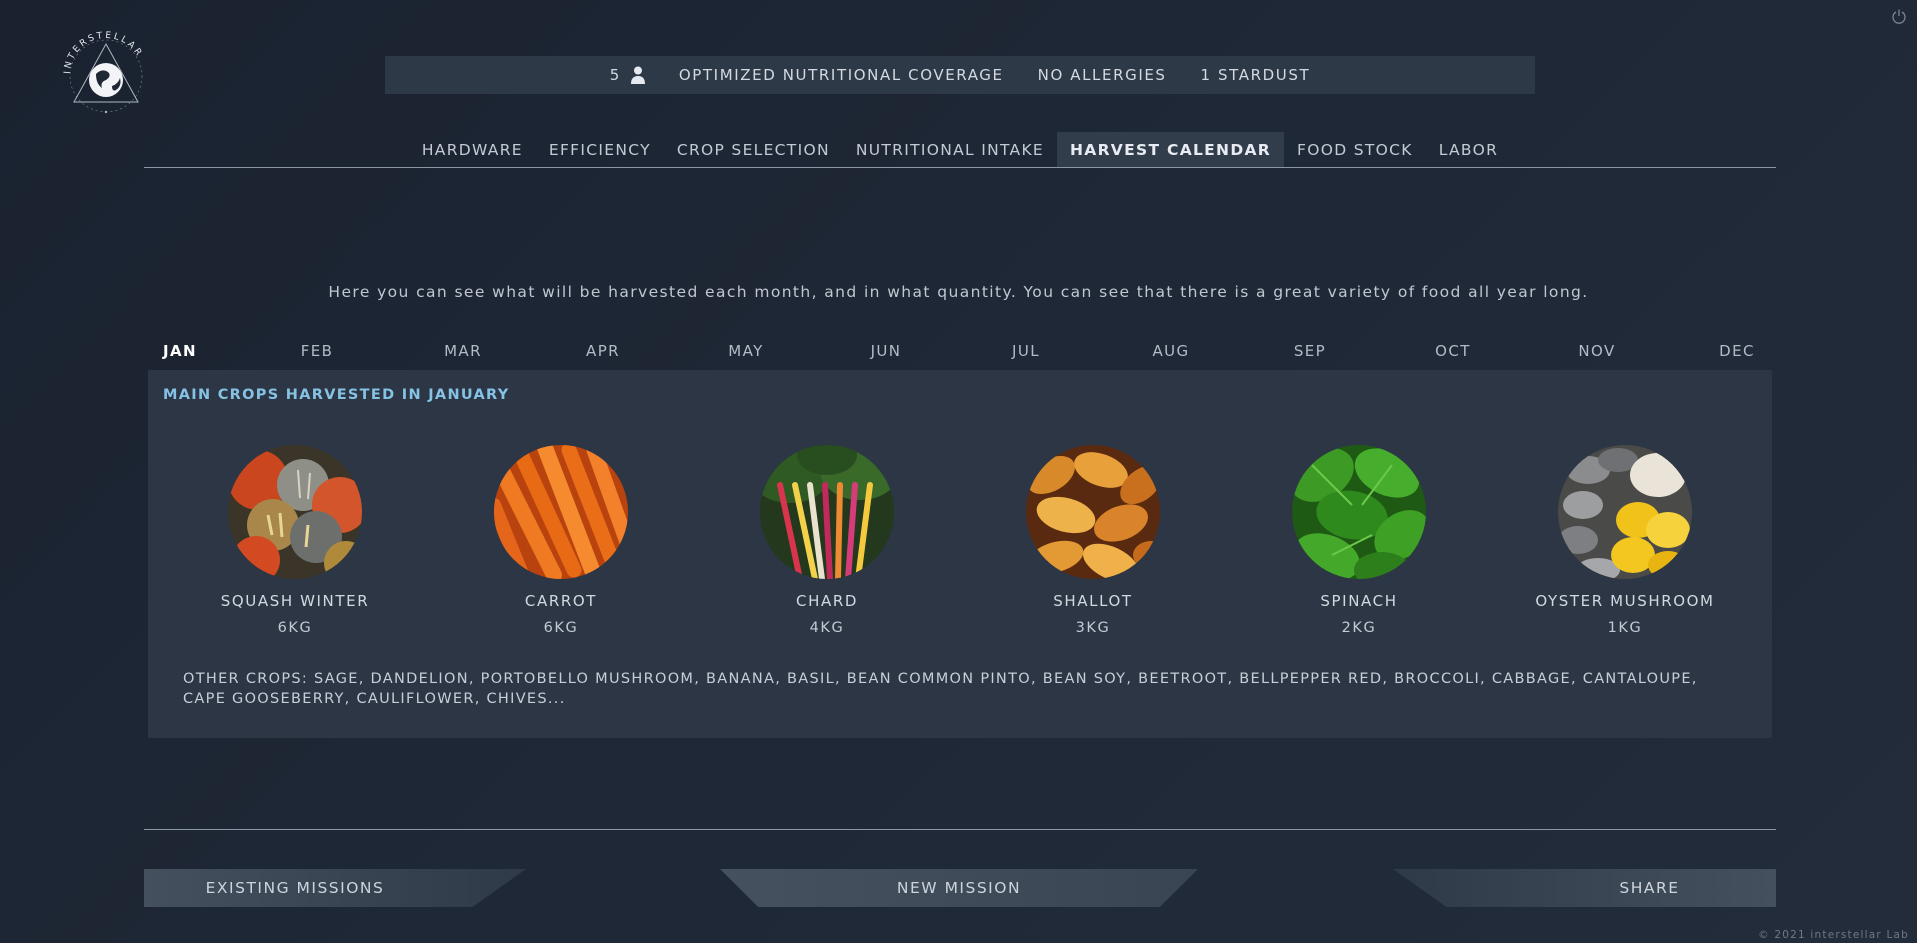 This screenshot has height=943, width=1917. I want to click on month-jun: JUN, so click(886, 351).